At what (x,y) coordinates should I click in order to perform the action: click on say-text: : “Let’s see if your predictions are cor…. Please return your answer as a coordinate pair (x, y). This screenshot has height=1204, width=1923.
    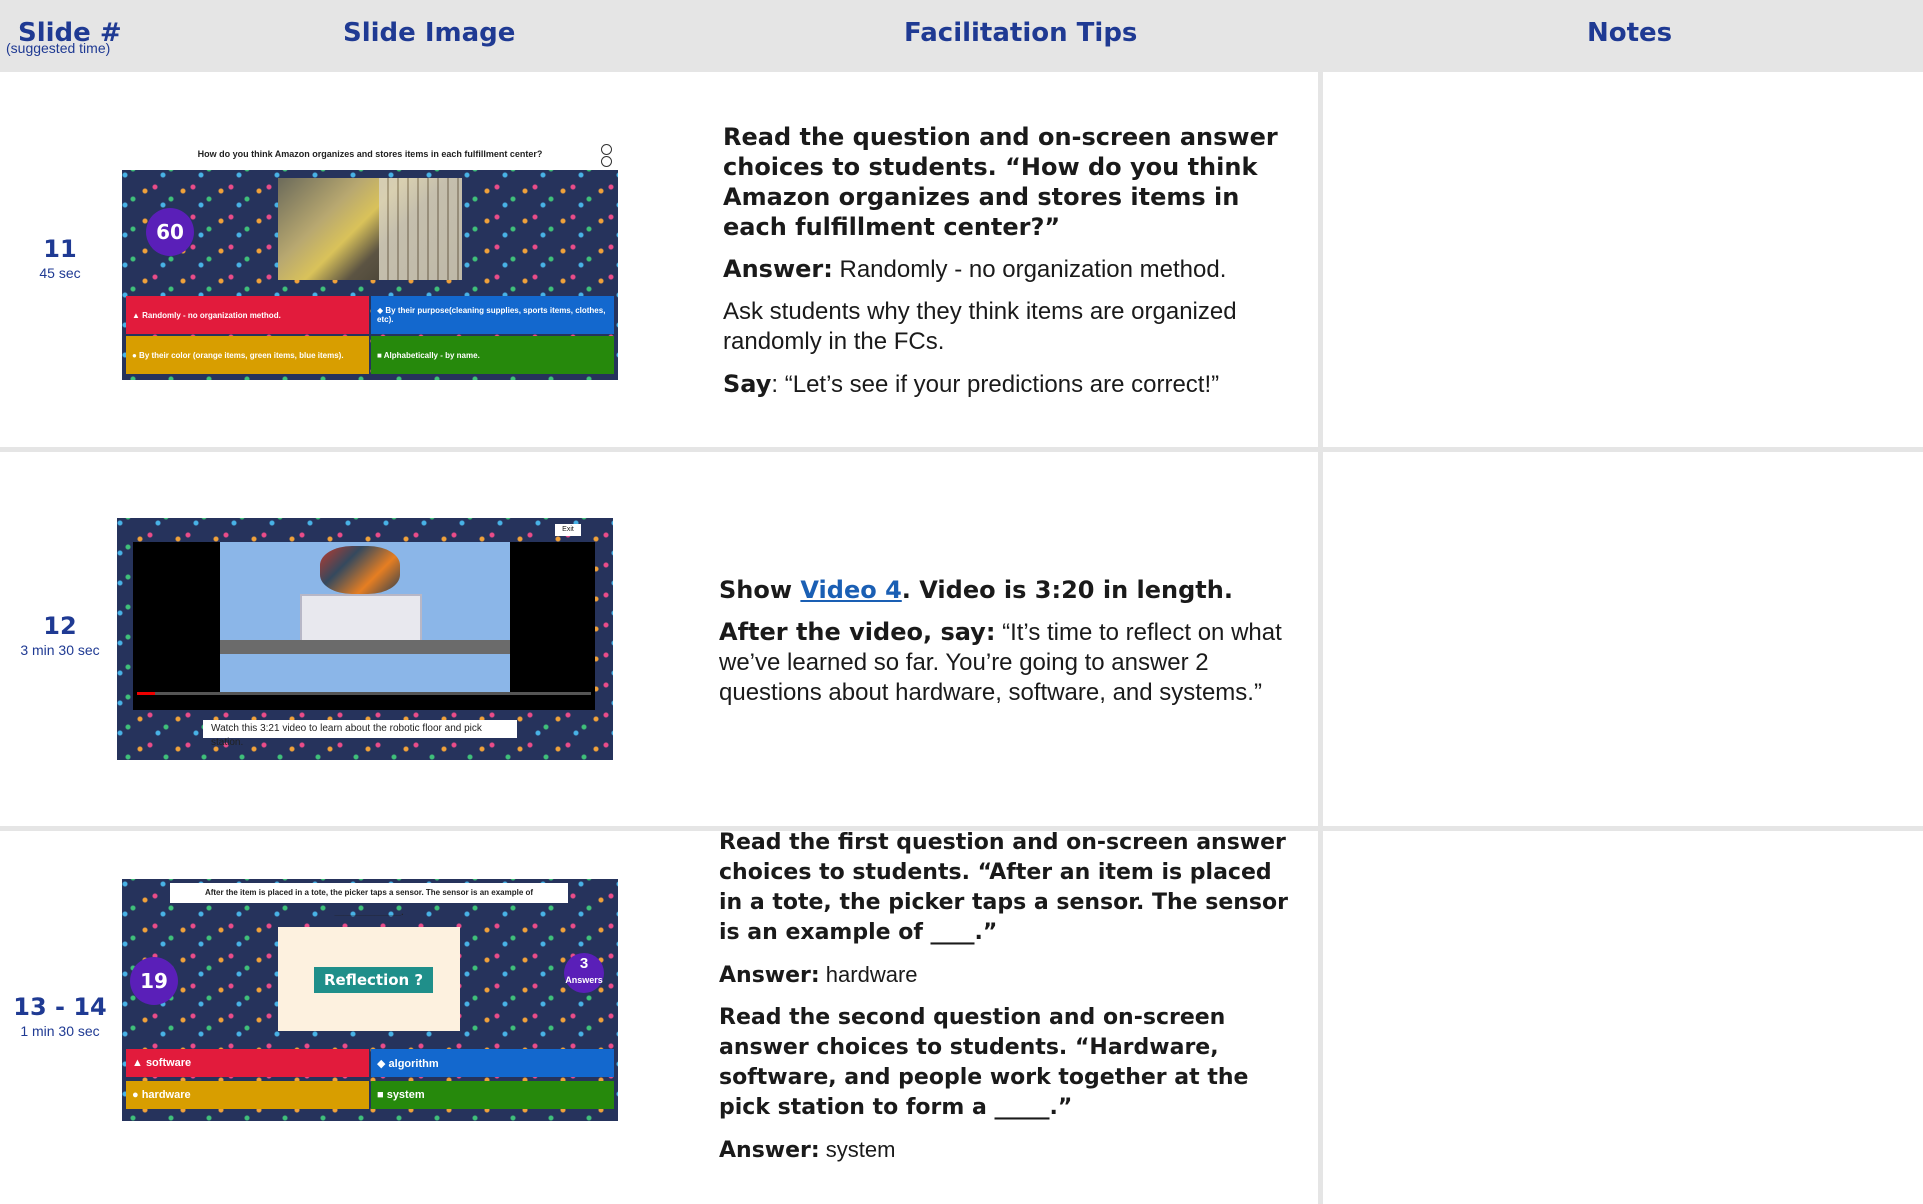
    Looking at the image, I should click on (995, 384).